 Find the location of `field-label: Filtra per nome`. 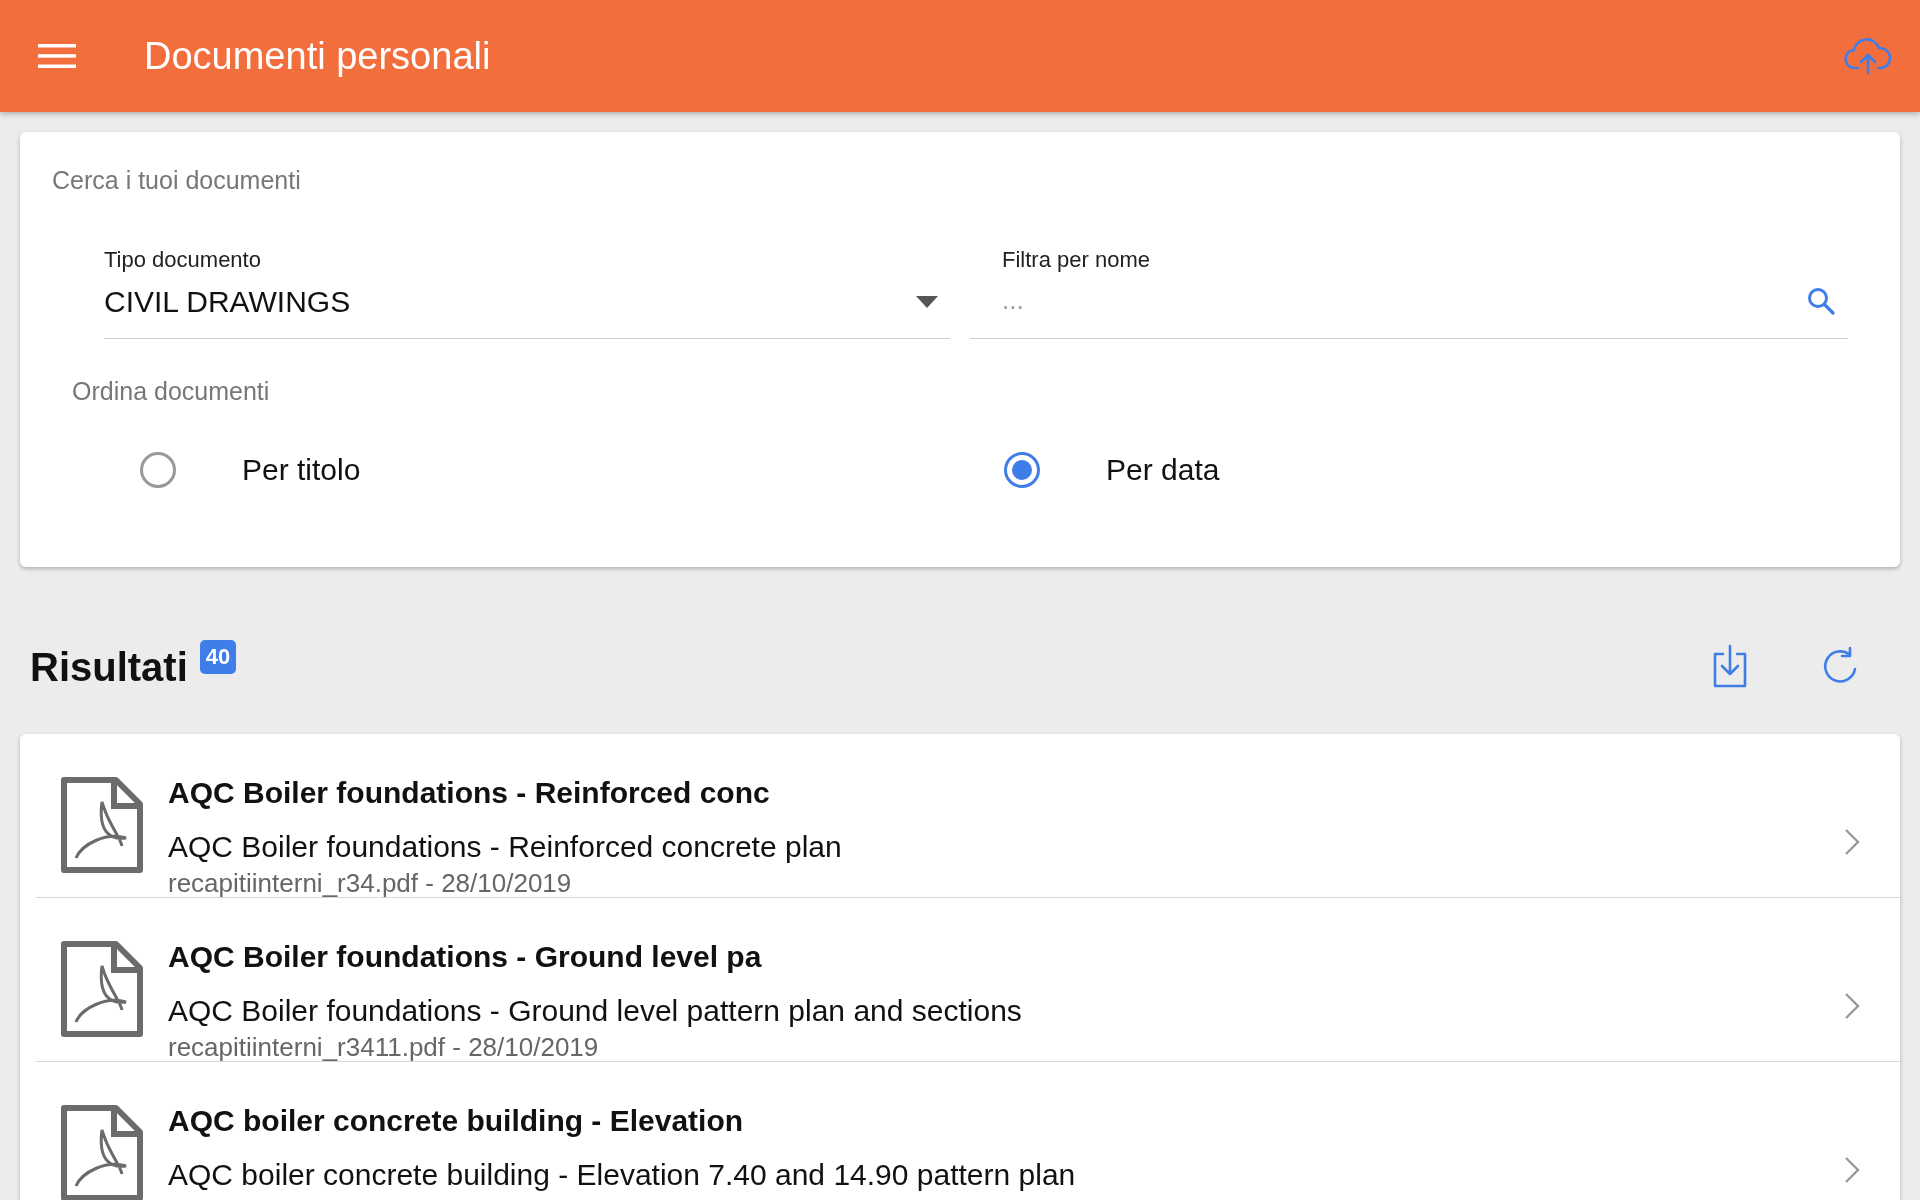

field-label: Filtra per nome is located at coordinates (1076, 260).